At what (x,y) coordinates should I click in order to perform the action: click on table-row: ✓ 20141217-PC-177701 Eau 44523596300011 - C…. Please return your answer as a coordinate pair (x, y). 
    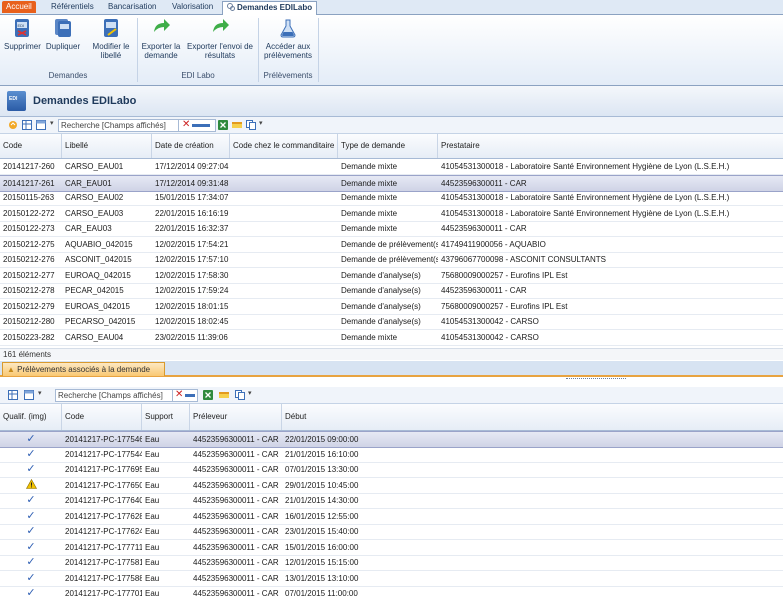
    Looking at the image, I should click on (391, 593).